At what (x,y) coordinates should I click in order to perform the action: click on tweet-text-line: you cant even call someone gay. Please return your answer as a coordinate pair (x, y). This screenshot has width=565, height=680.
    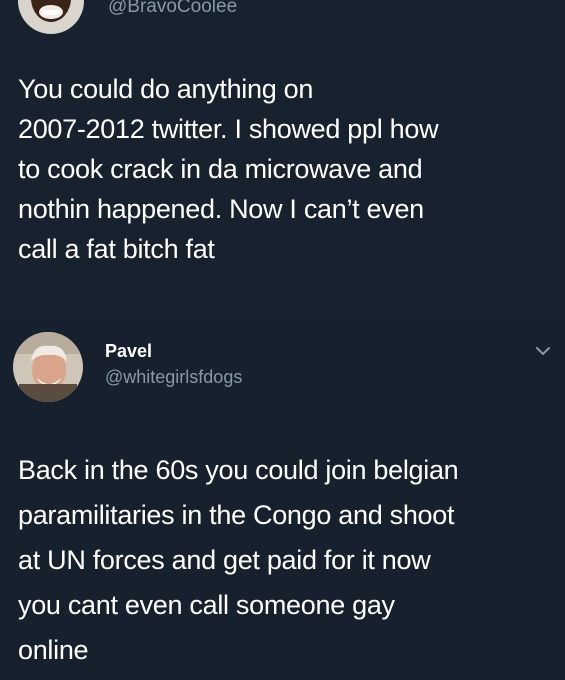
    Looking at the image, I should click on (206, 605).